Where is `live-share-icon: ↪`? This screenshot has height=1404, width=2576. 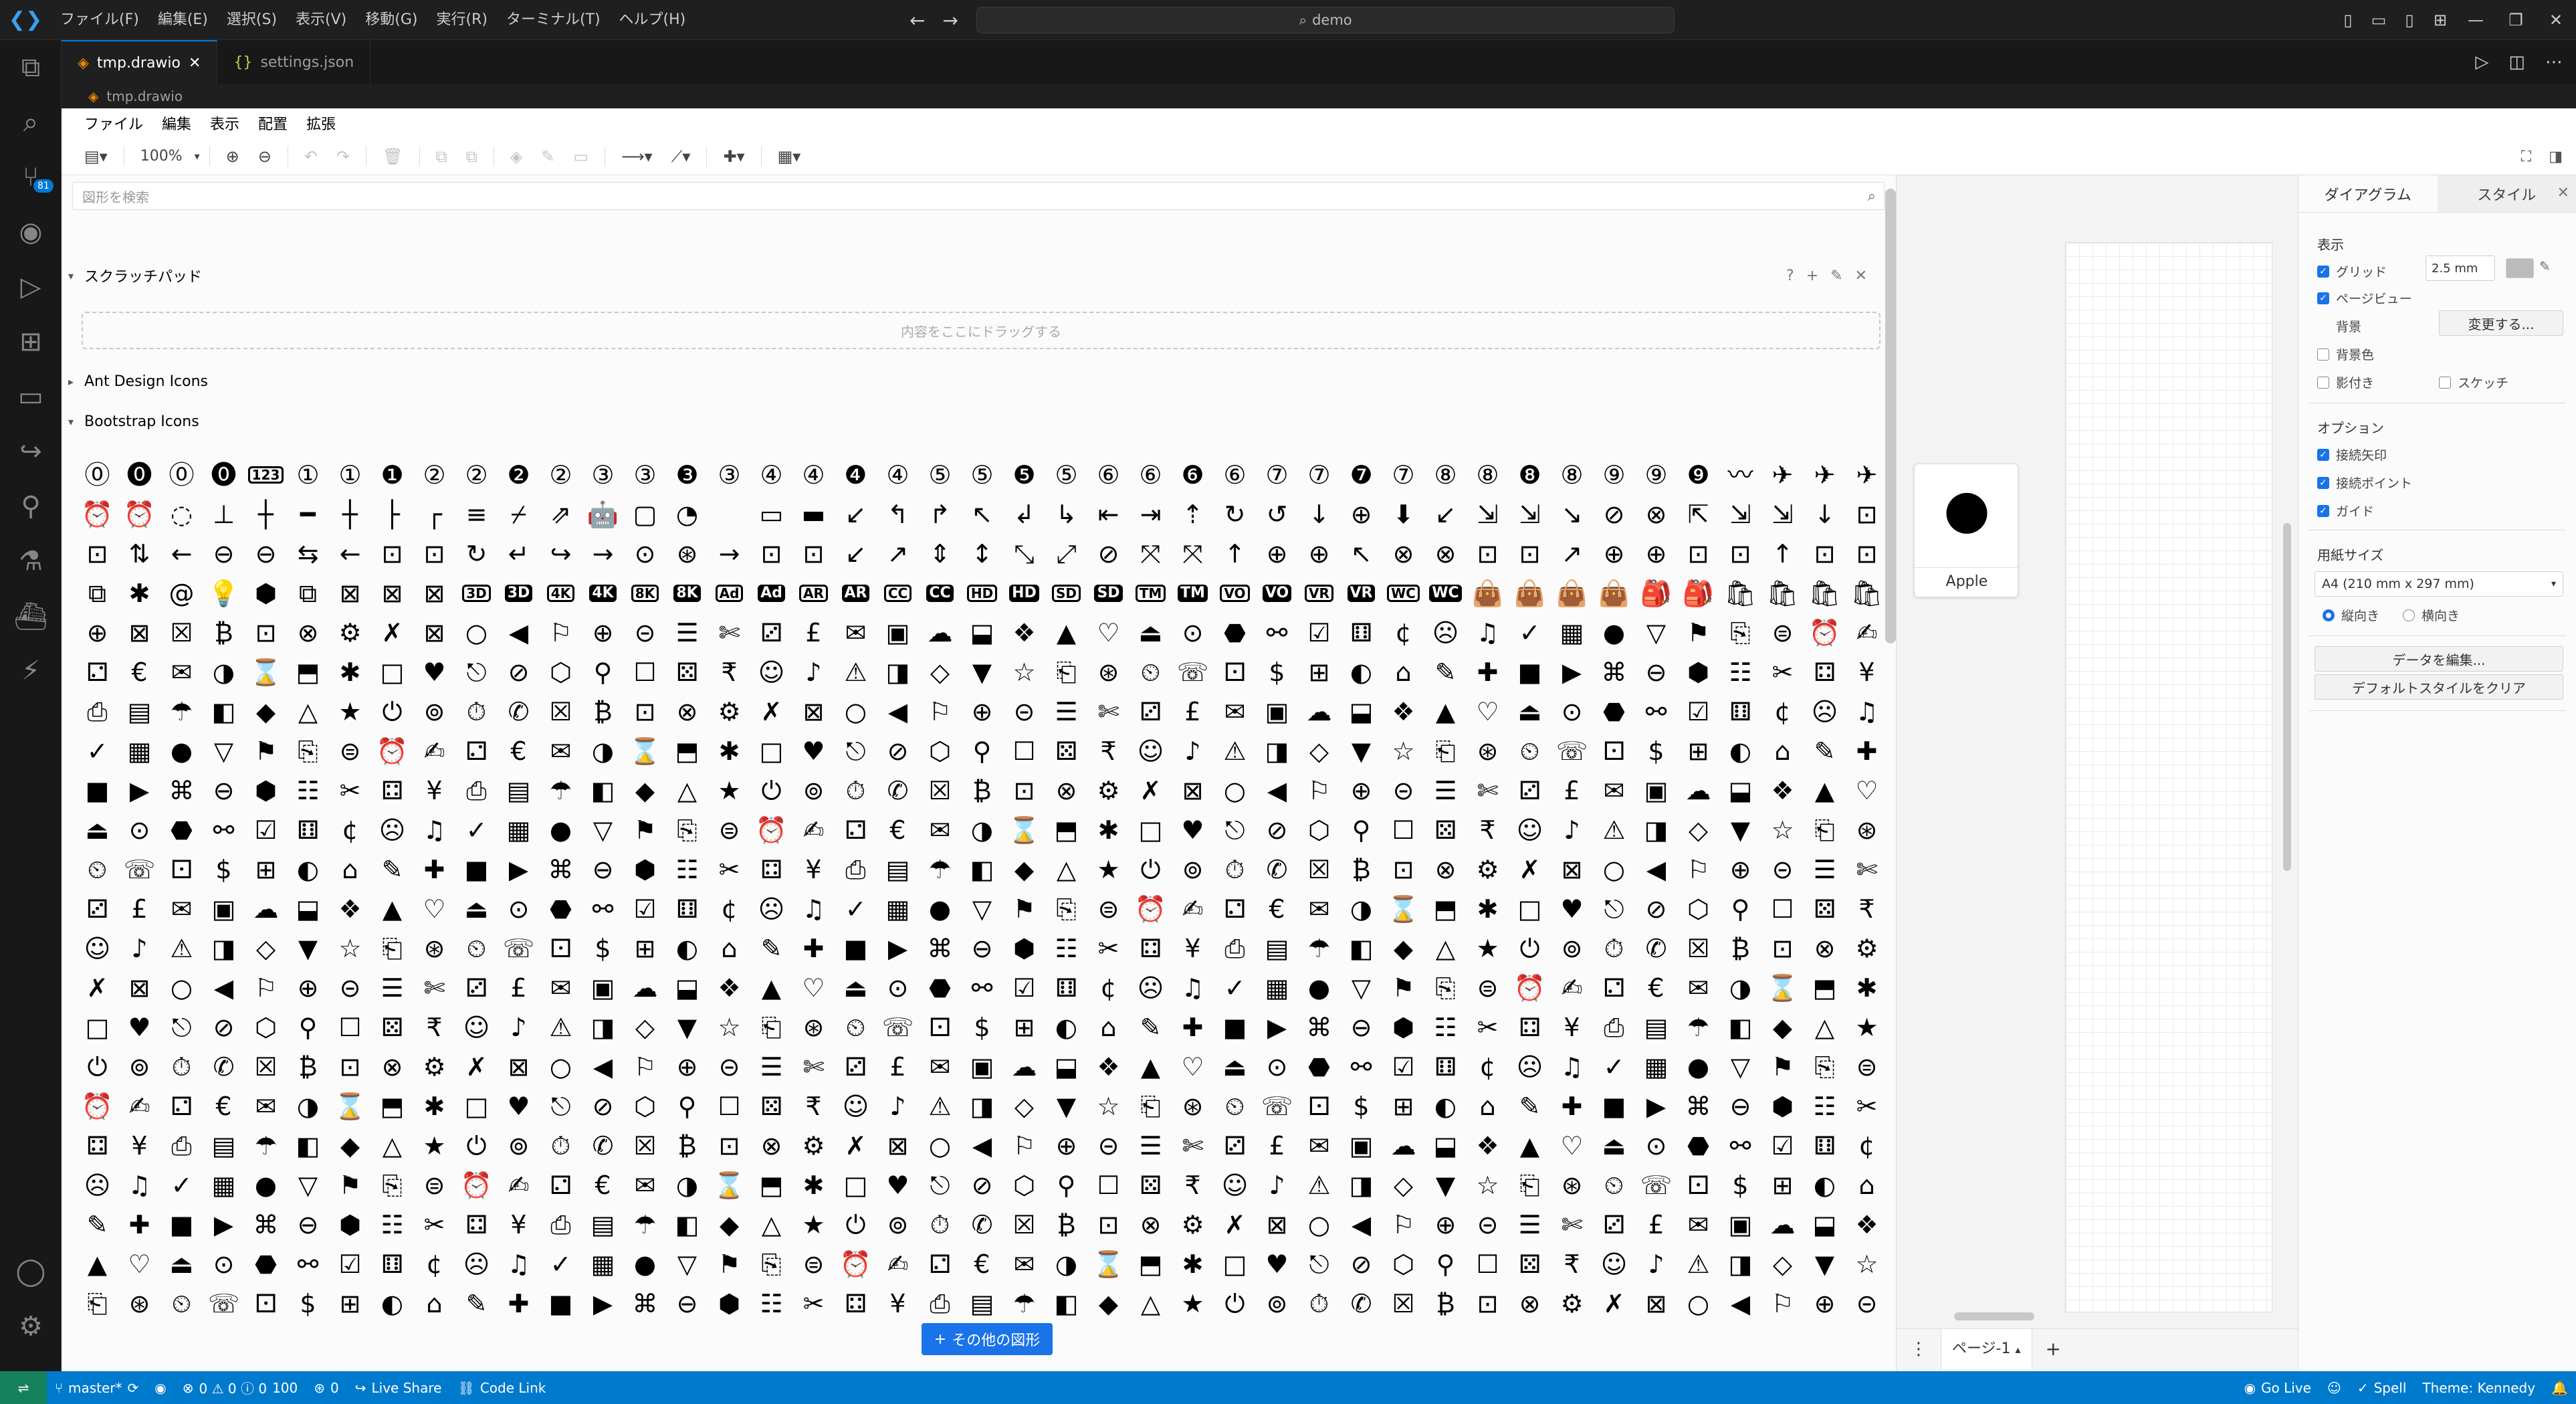 live-share-icon: ↪ is located at coordinates (31, 451).